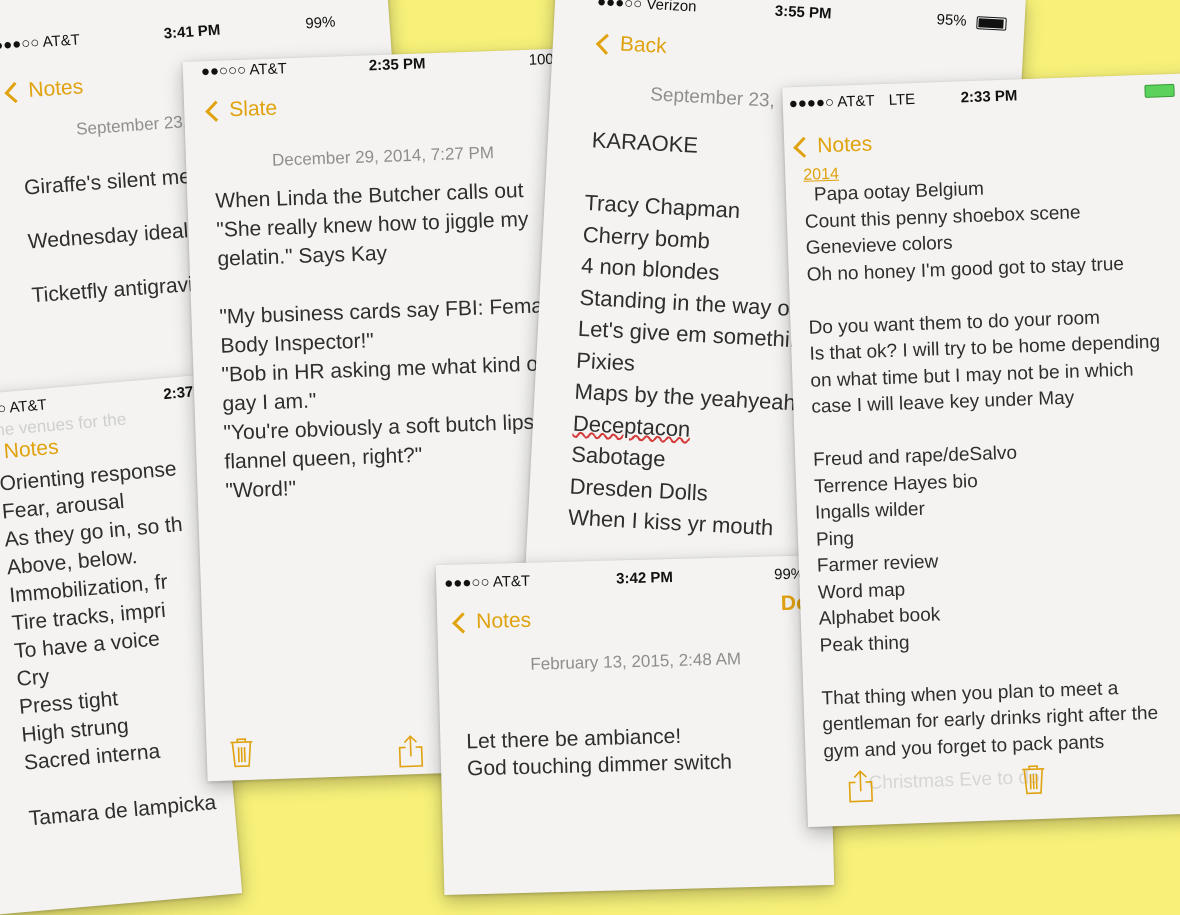  I want to click on carrier-label: ●●○○○ AT&T, so click(244, 70).